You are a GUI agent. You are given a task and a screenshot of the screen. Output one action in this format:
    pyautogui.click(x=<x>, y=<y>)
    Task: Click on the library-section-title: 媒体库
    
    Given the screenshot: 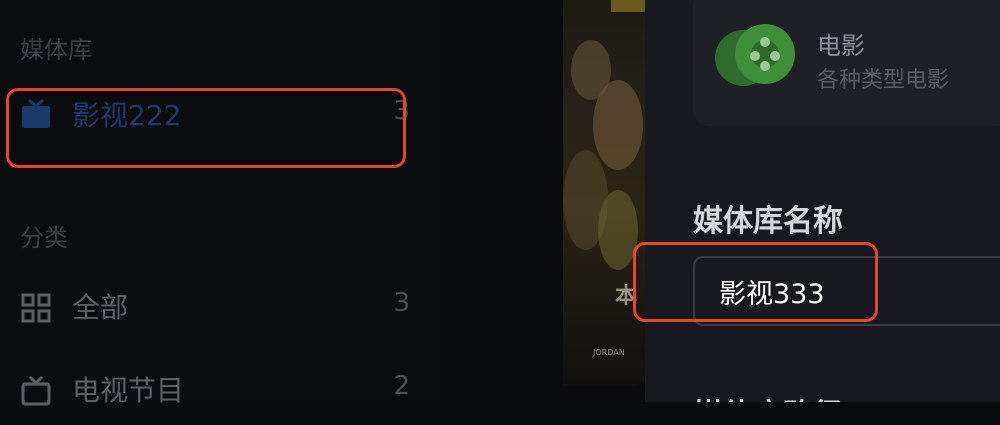 What is the action you would take?
    pyautogui.click(x=56, y=50)
    